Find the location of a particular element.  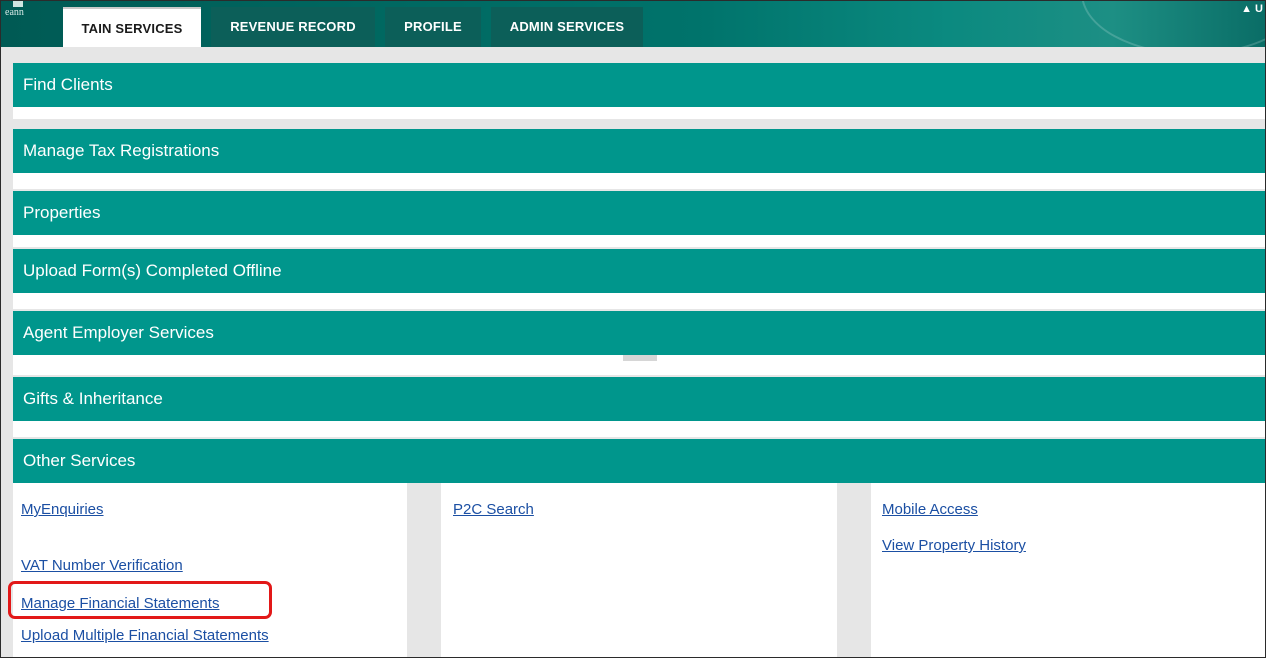

link-view-property-history: View Property History is located at coordinates (954, 545).